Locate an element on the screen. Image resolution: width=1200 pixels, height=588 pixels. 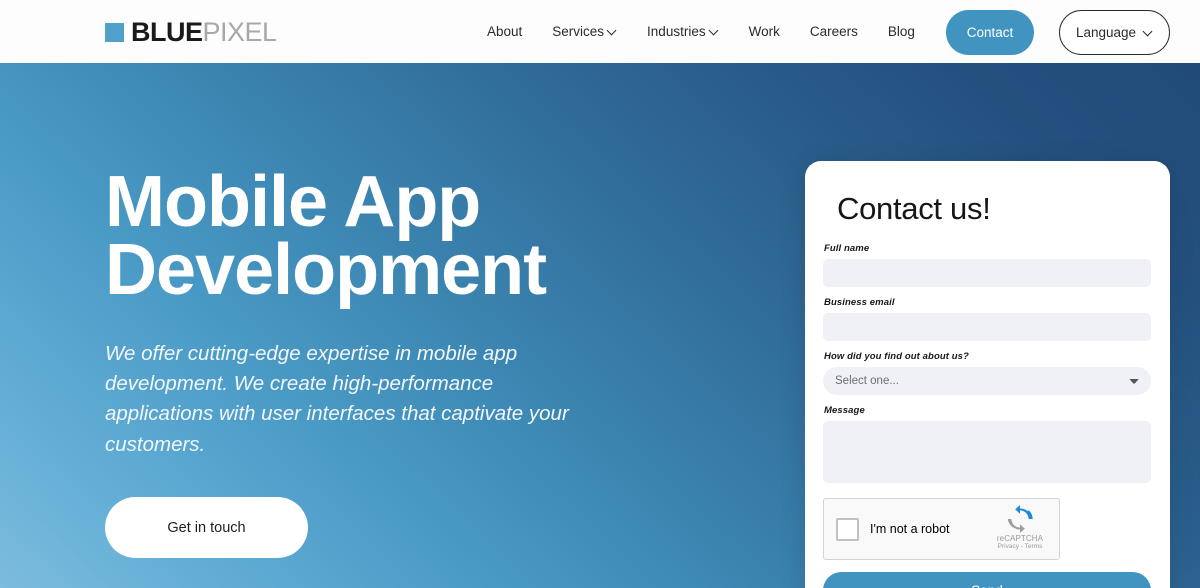
field-business-email: Business email is located at coordinates (987, 319).